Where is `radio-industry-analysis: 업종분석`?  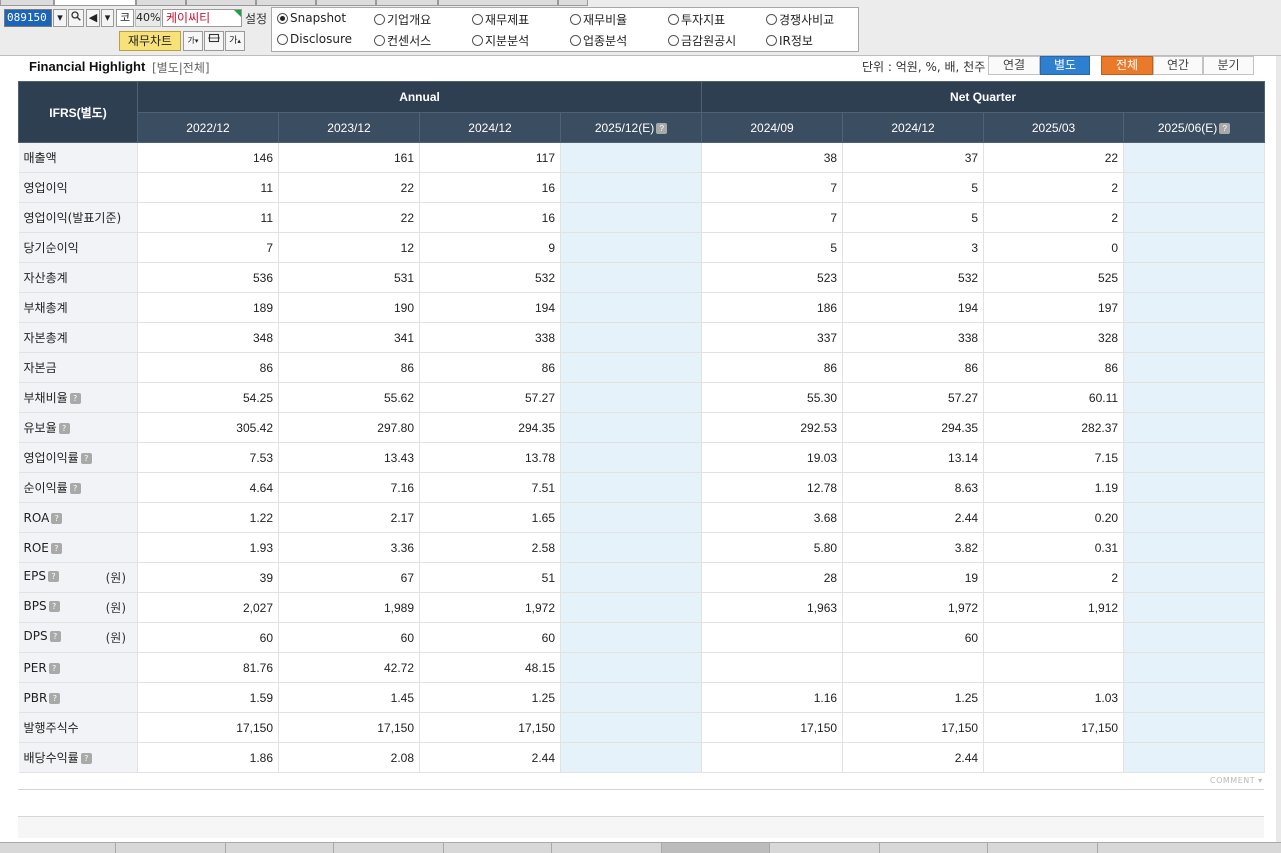 radio-industry-analysis: 업종분석 is located at coordinates (598, 40).